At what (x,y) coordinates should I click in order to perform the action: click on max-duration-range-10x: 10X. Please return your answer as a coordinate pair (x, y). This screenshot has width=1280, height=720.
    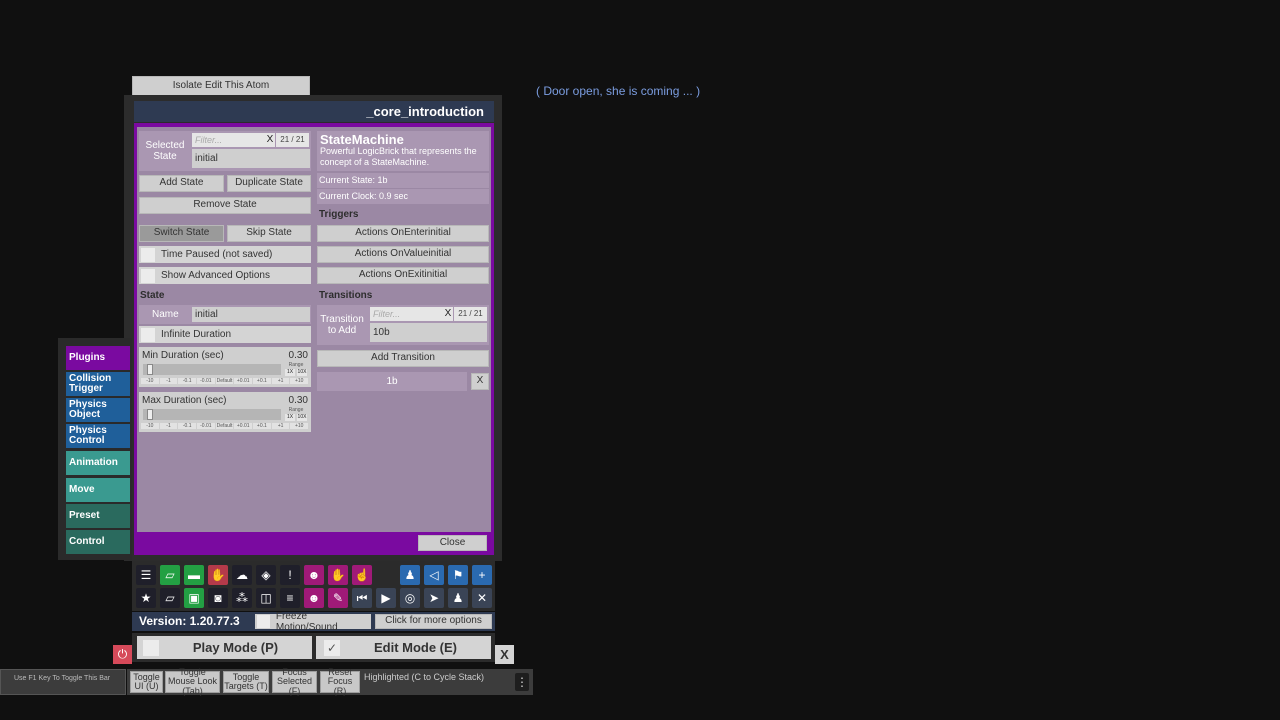
    Looking at the image, I should click on (302, 417).